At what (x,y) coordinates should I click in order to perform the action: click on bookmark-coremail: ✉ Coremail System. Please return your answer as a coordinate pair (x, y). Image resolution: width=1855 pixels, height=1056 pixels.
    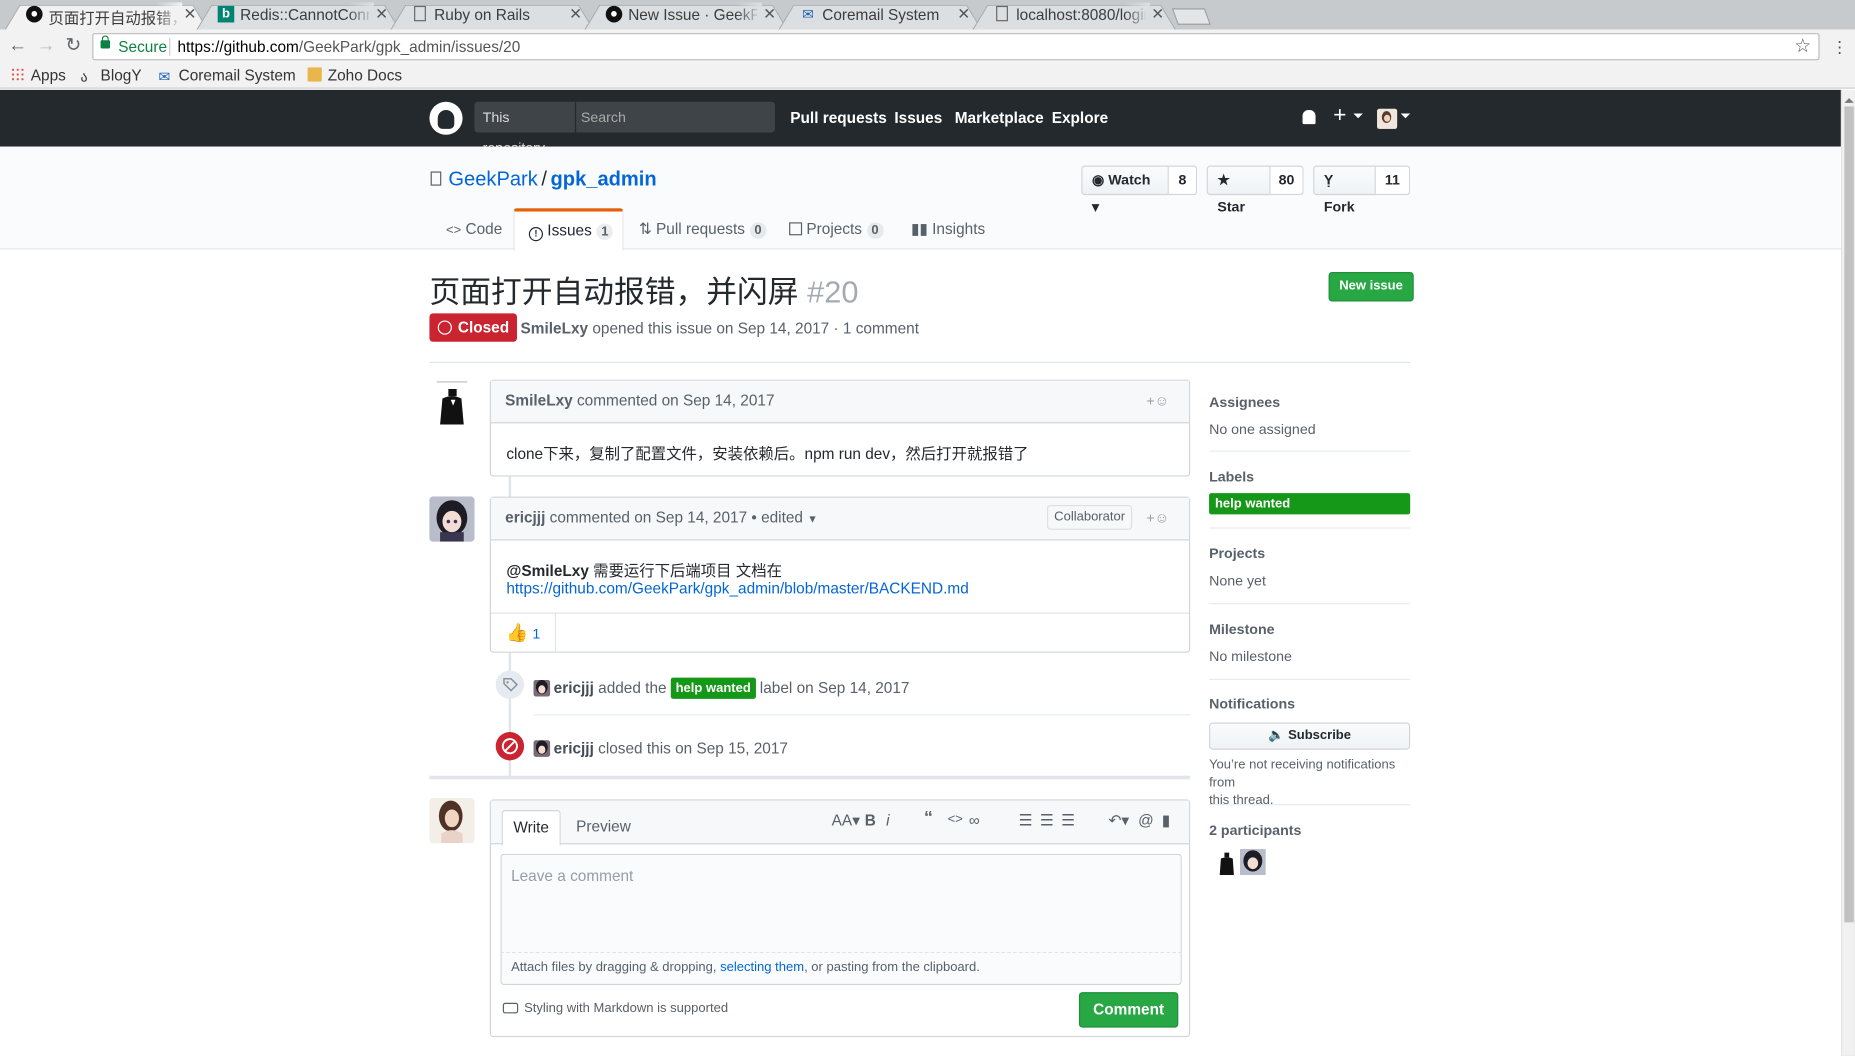
    Looking at the image, I should click on (227, 75).